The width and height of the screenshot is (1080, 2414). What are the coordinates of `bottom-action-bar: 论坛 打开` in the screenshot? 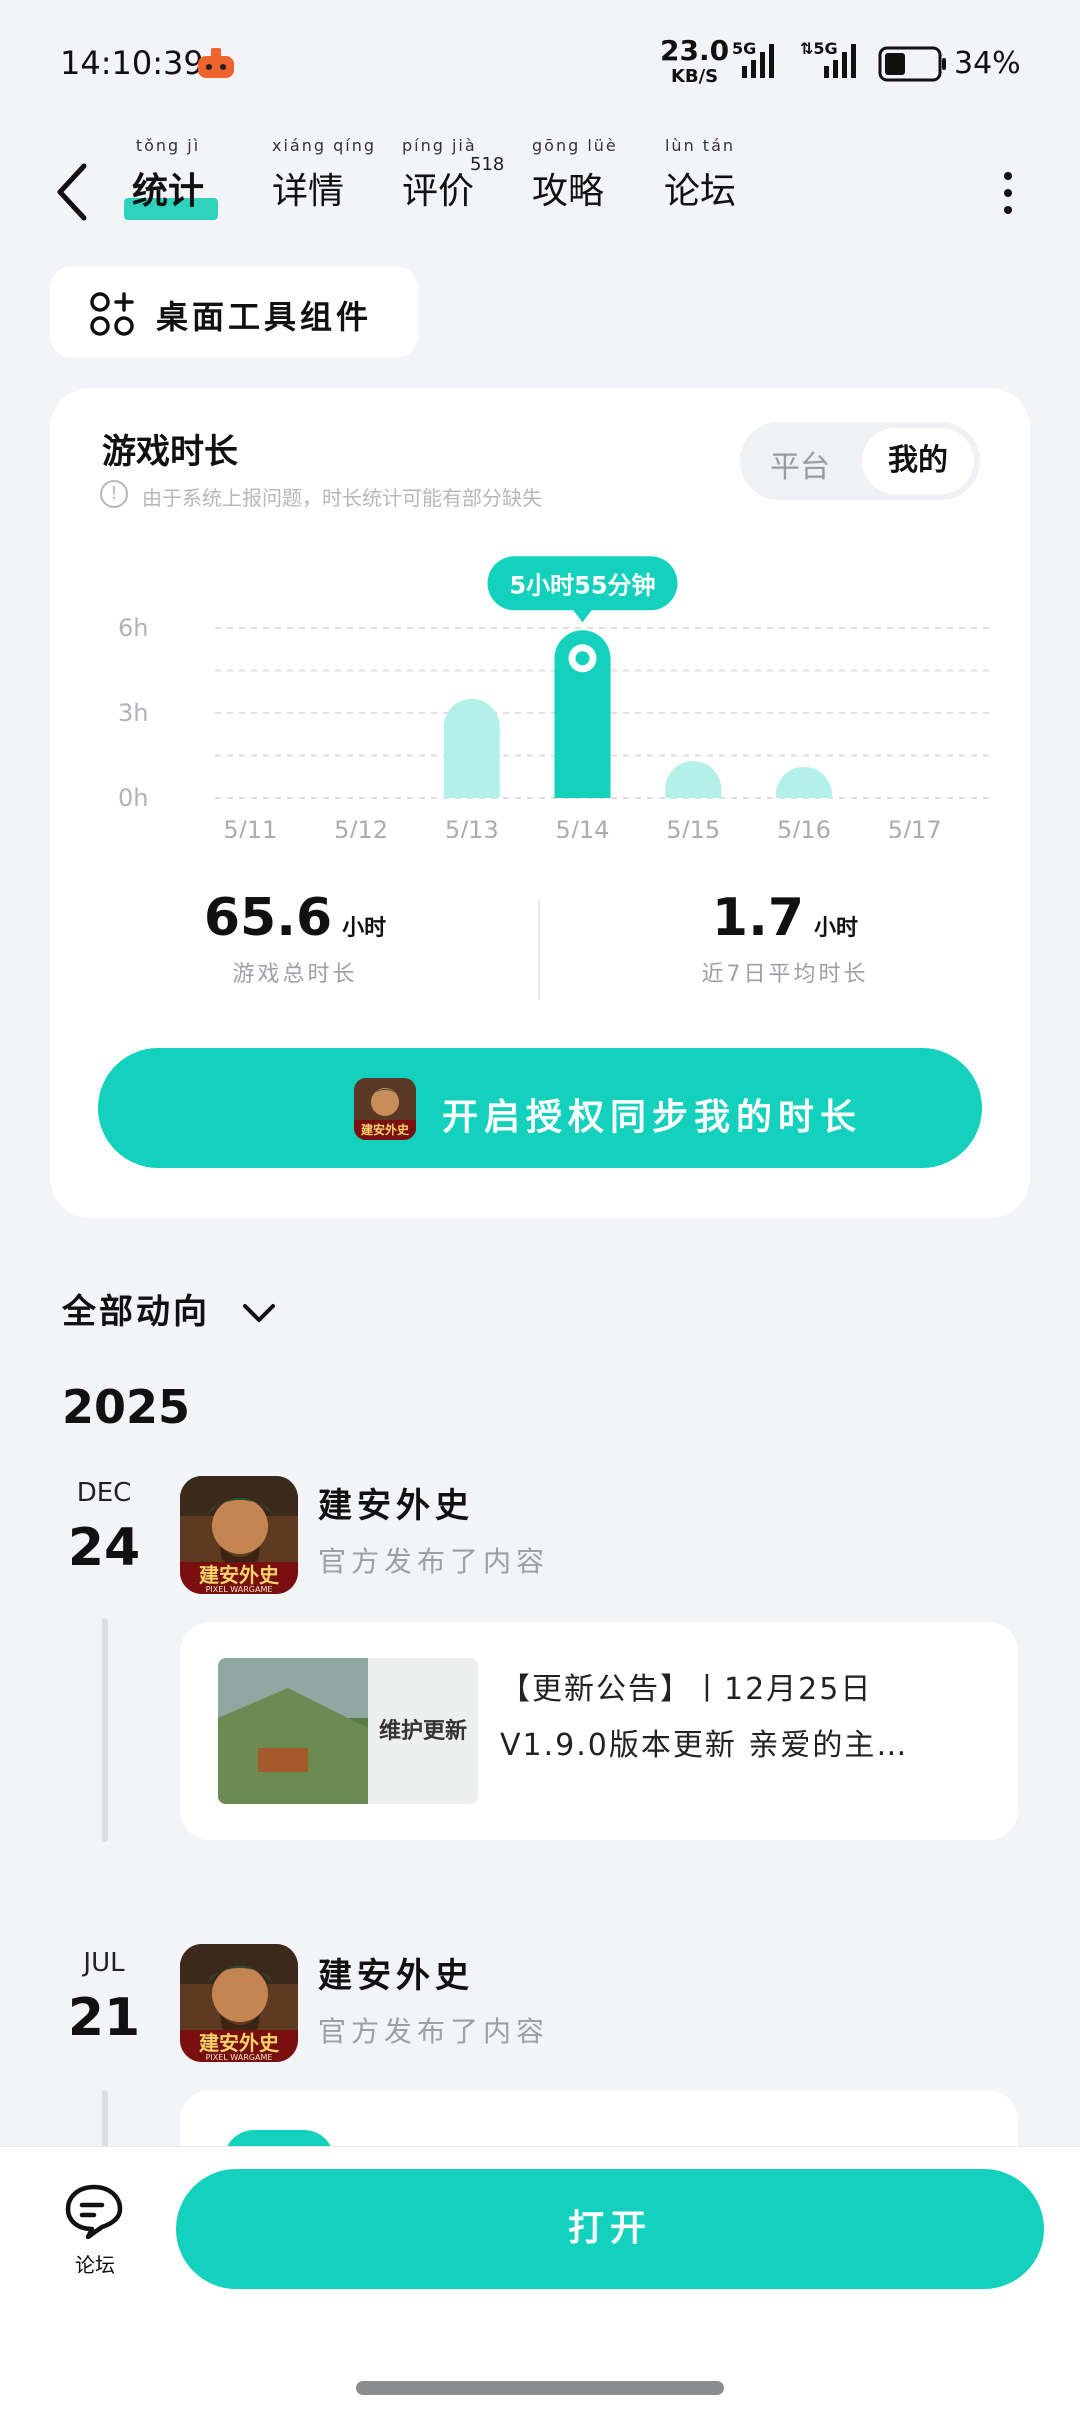 It's located at (540, 2280).